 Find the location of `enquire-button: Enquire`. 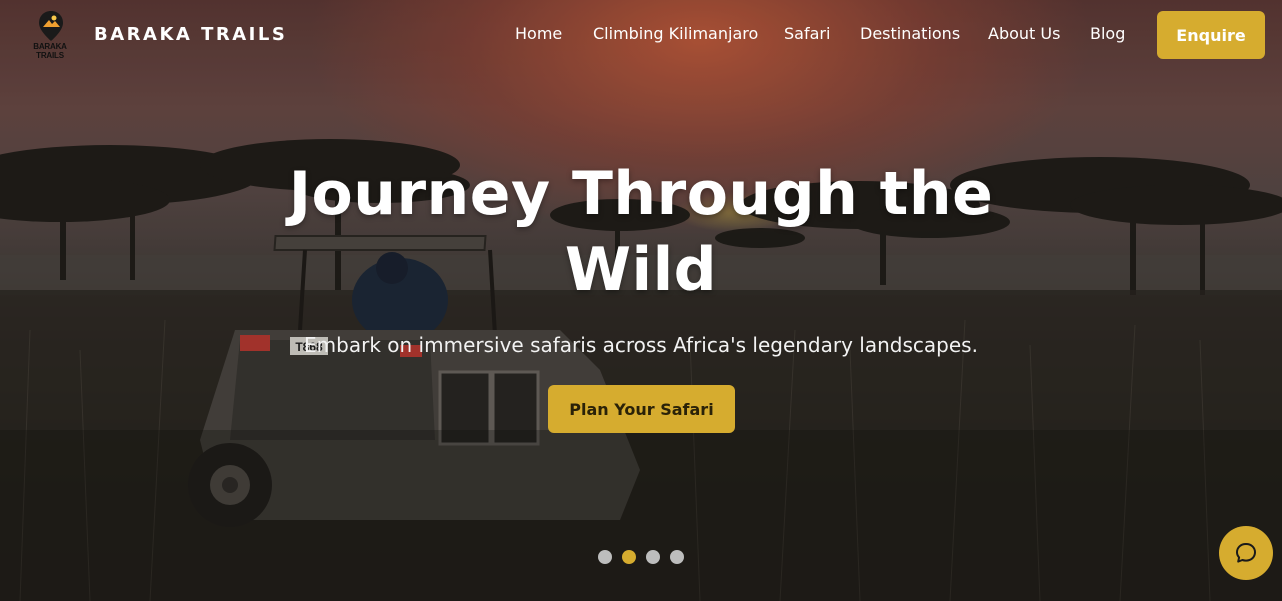

enquire-button: Enquire is located at coordinates (1211, 35).